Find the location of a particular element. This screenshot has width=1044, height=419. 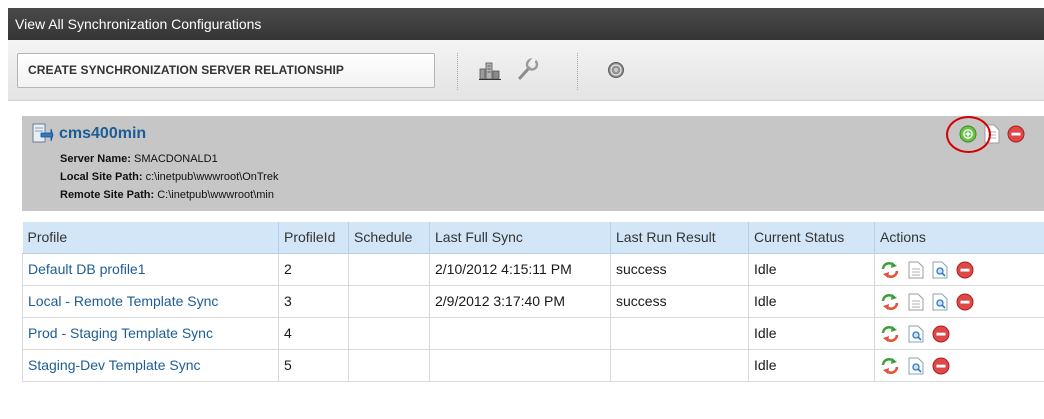

local-path-value: c:\inetpub\wwwroot\OnTrek is located at coordinates (212, 177).